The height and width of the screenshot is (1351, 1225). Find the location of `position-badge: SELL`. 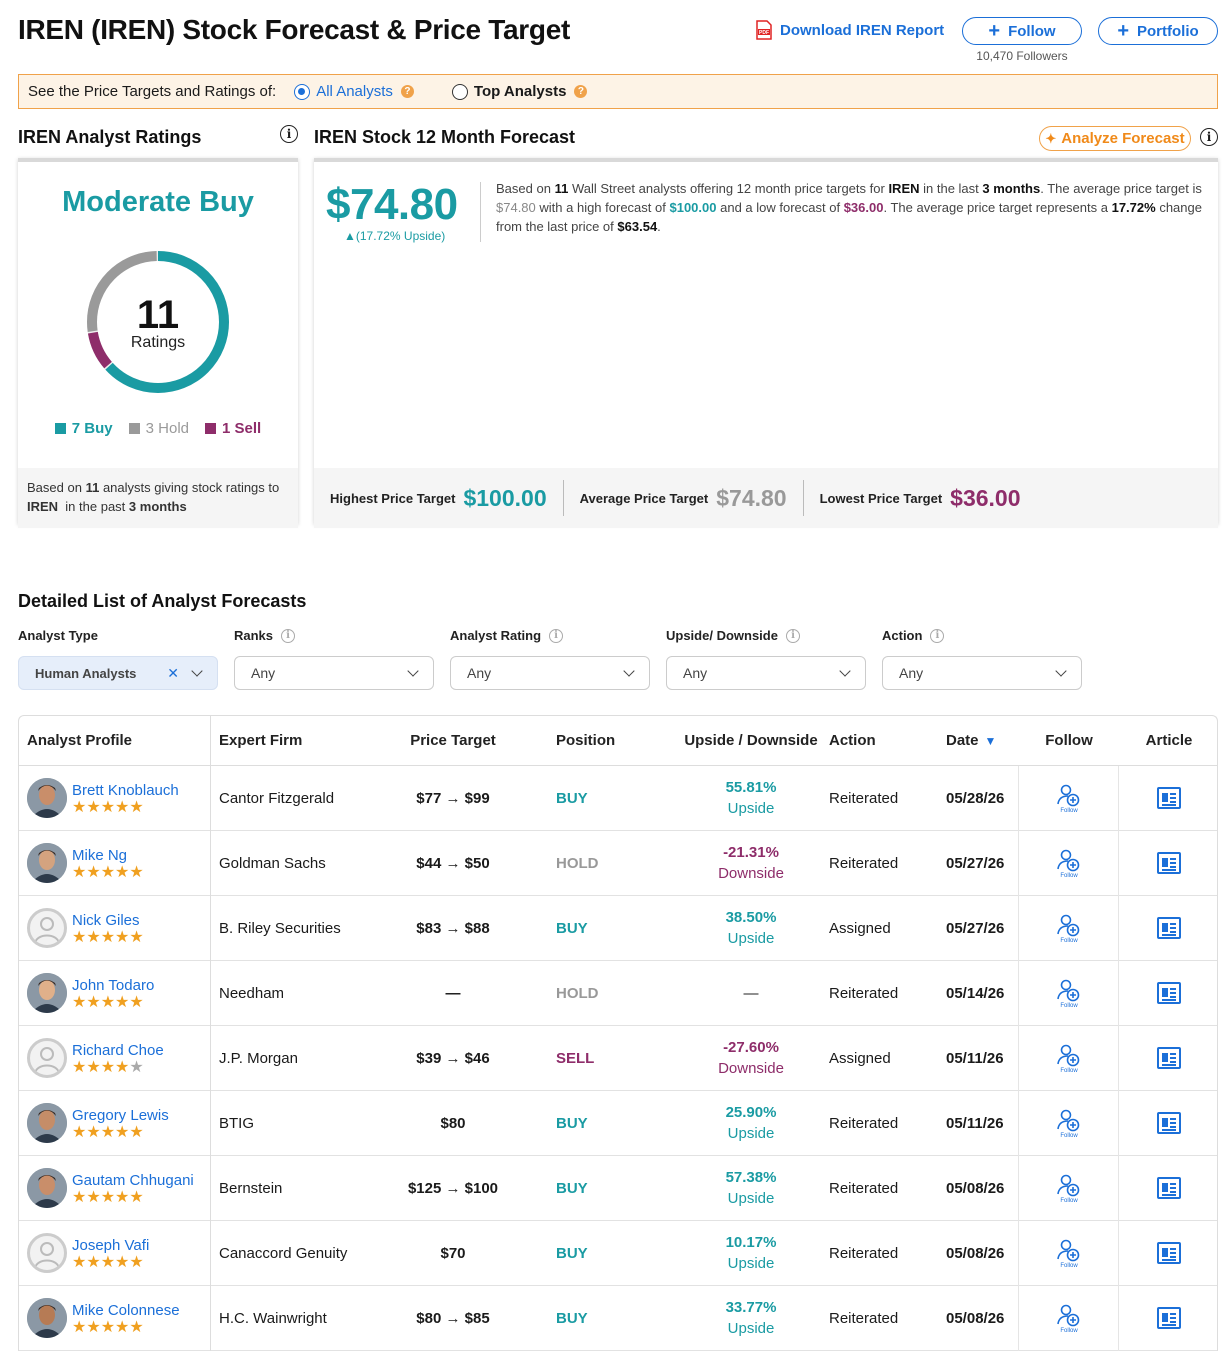

position-badge: SELL is located at coordinates (575, 1058).